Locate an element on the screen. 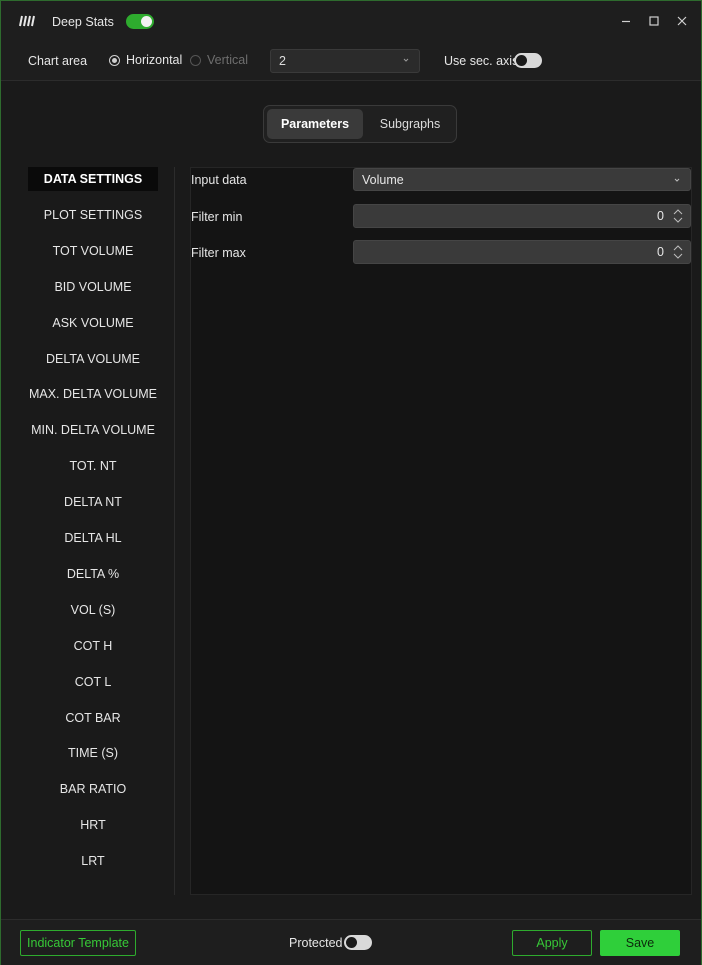 The height and width of the screenshot is (965, 702). sidebar-item-plot-settings: PLOT SETTINGS is located at coordinates (93, 215).